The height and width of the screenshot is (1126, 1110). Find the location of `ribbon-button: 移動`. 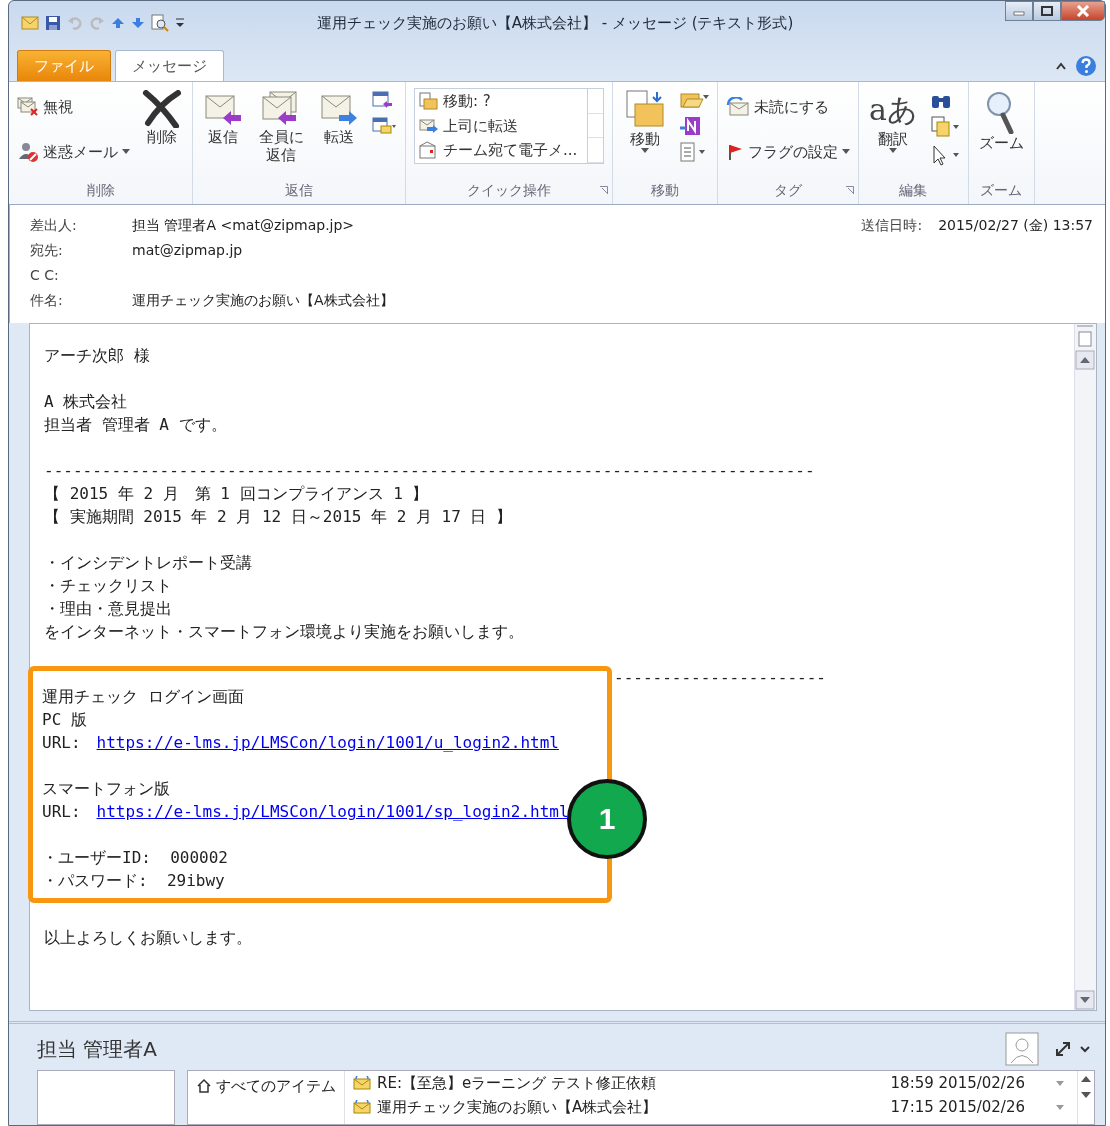

ribbon-button: 移動 is located at coordinates (645, 121).